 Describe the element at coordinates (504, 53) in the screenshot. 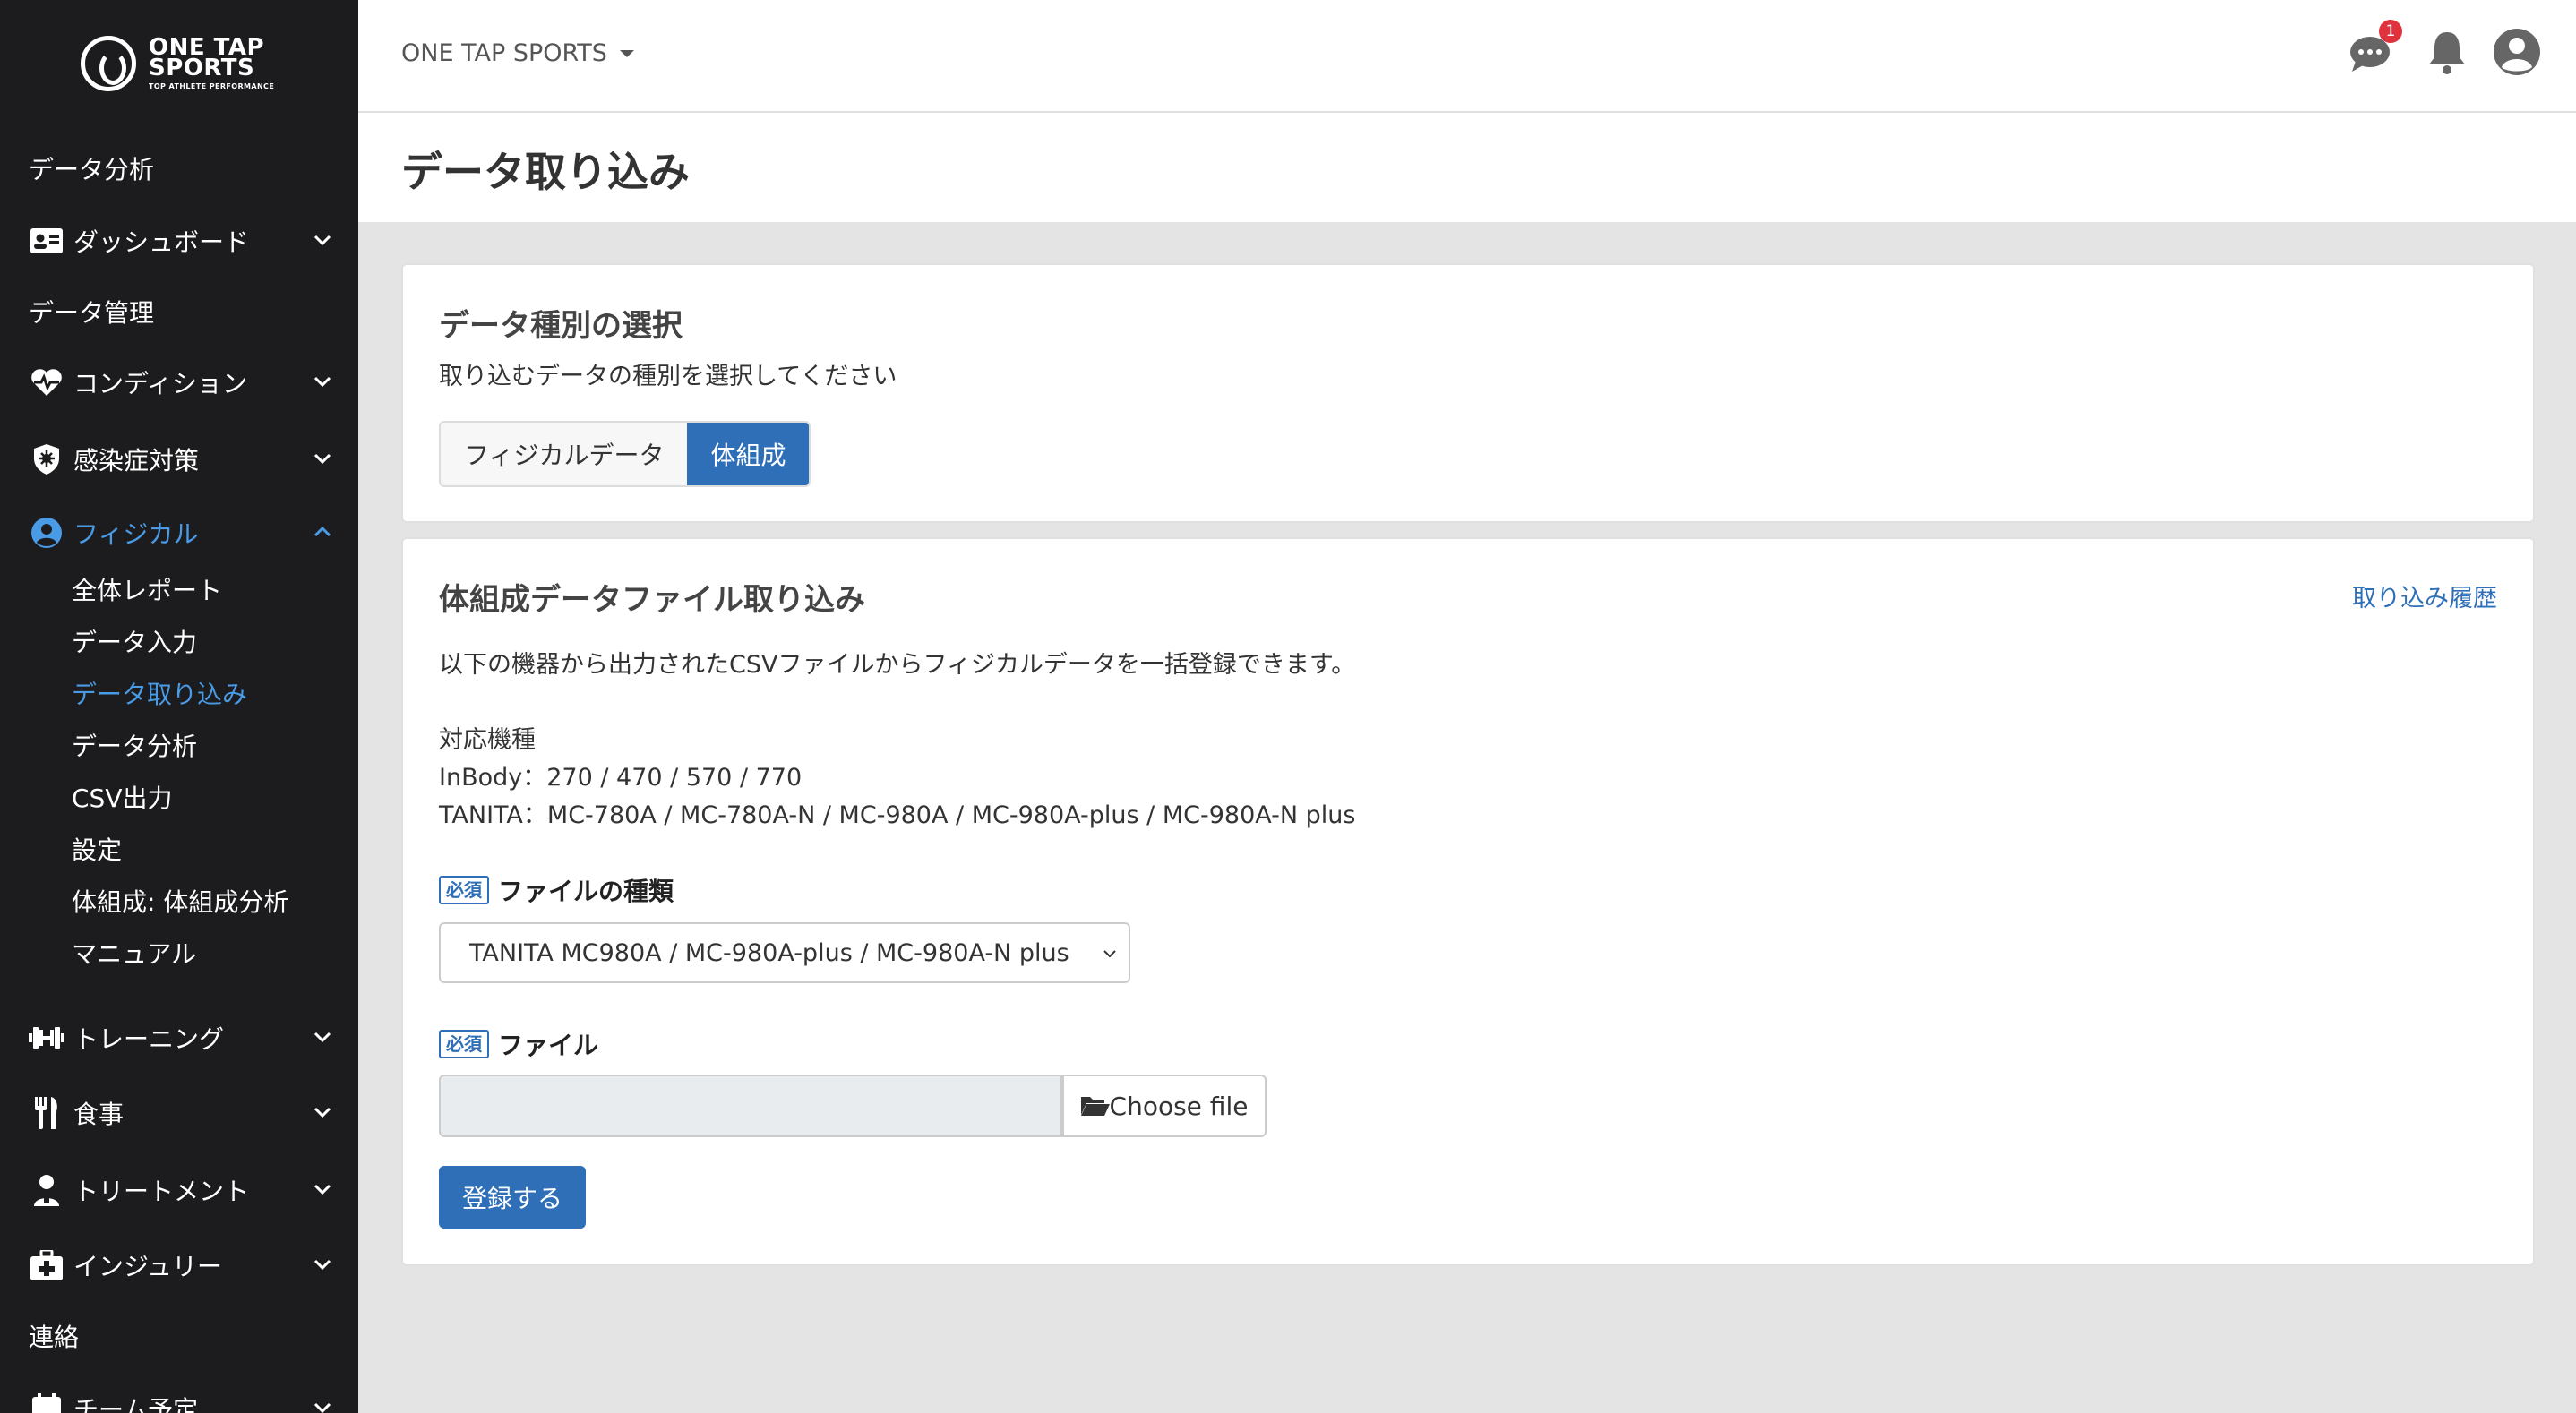

I see `team-name: ONE TAP SPORTS` at that location.